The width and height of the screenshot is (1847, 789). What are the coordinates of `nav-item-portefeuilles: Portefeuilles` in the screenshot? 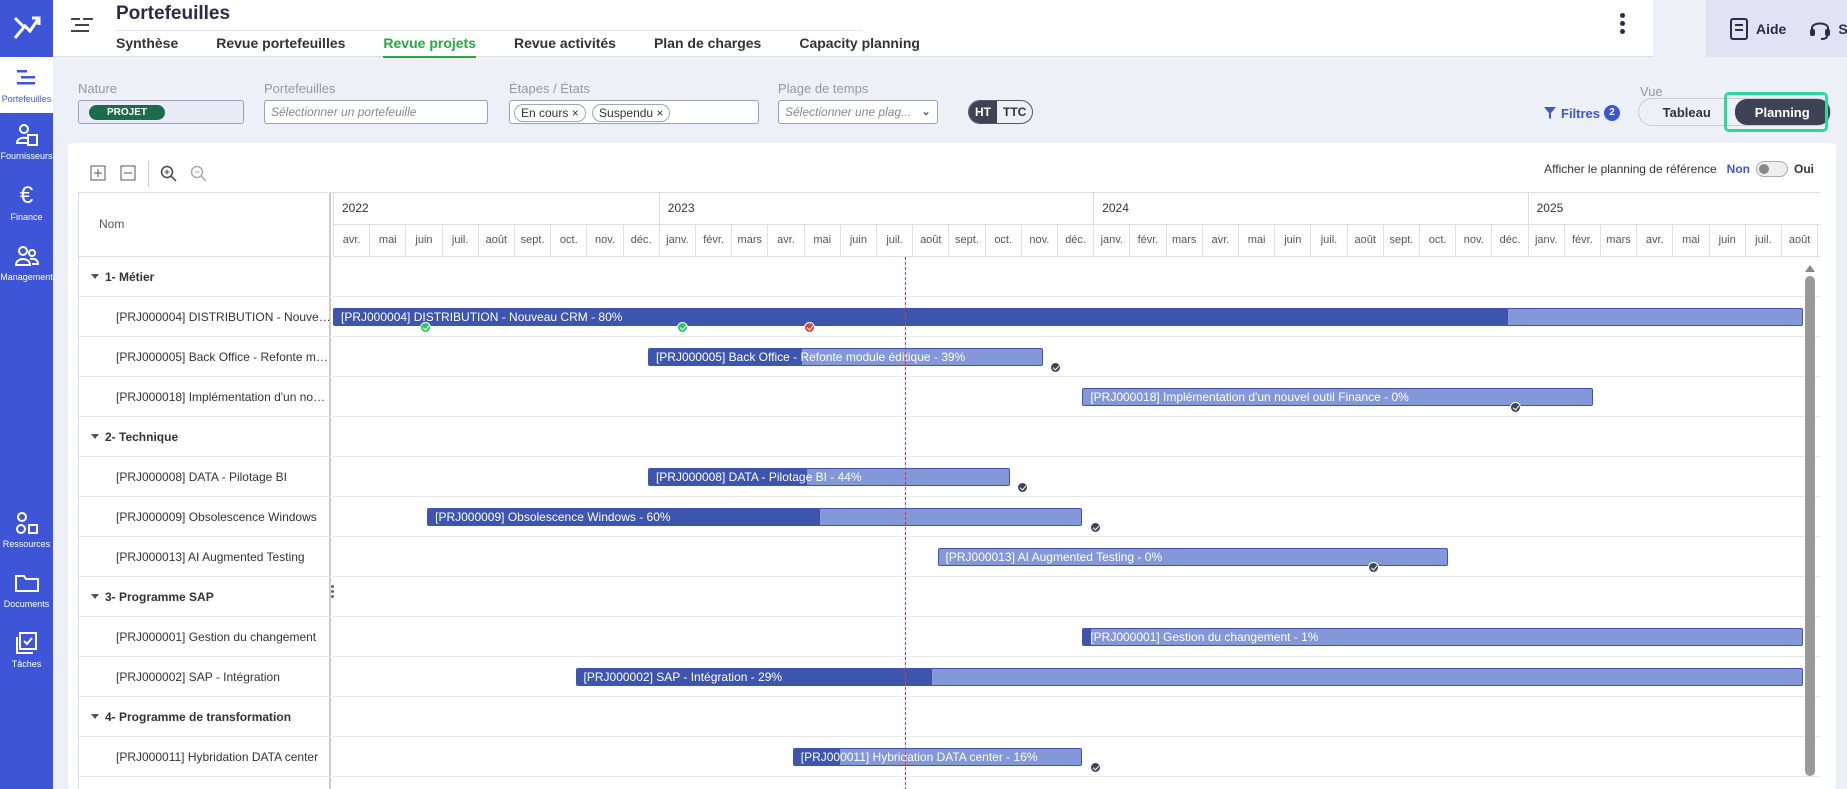 It's located at (26, 85).